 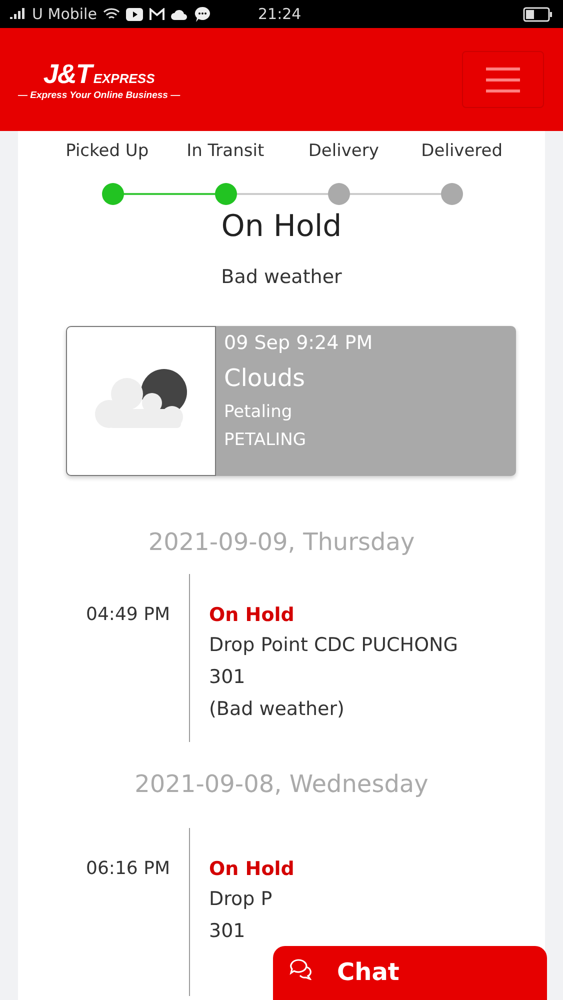 I want to click on wifi-icon, so click(x=111, y=14).